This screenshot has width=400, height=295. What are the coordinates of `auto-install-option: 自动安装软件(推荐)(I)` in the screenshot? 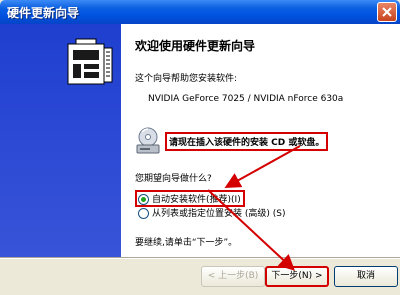 It's located at (190, 198).